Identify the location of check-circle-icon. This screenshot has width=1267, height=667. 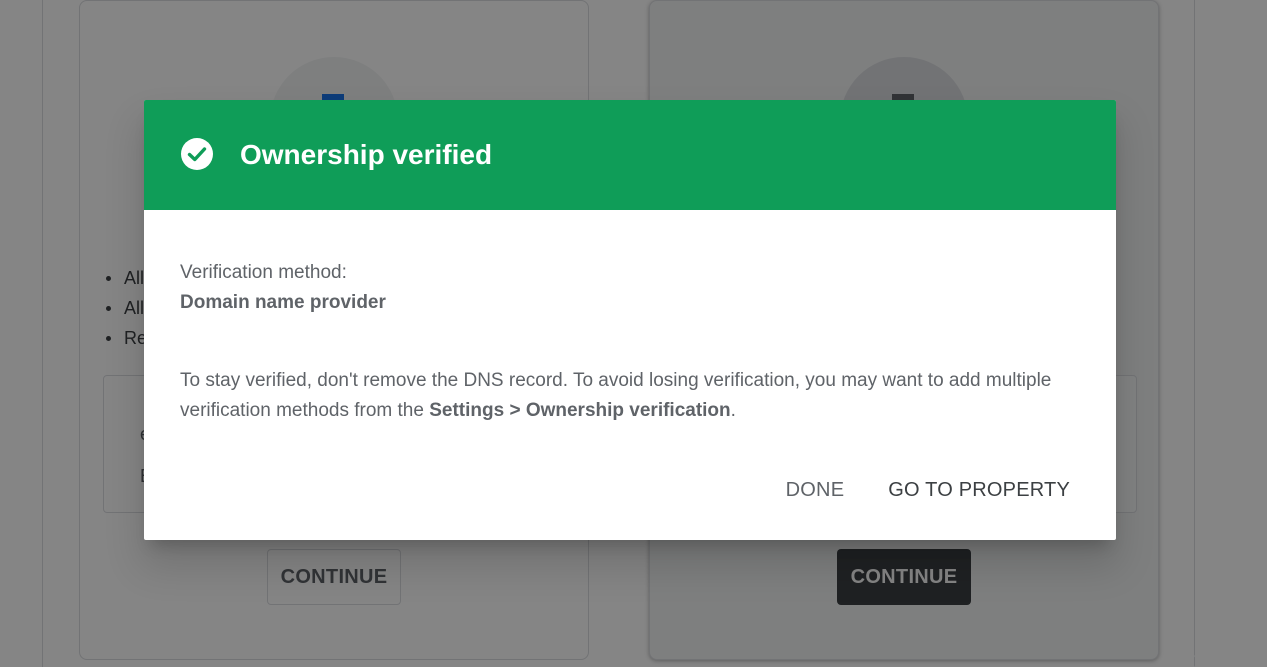
(197, 154).